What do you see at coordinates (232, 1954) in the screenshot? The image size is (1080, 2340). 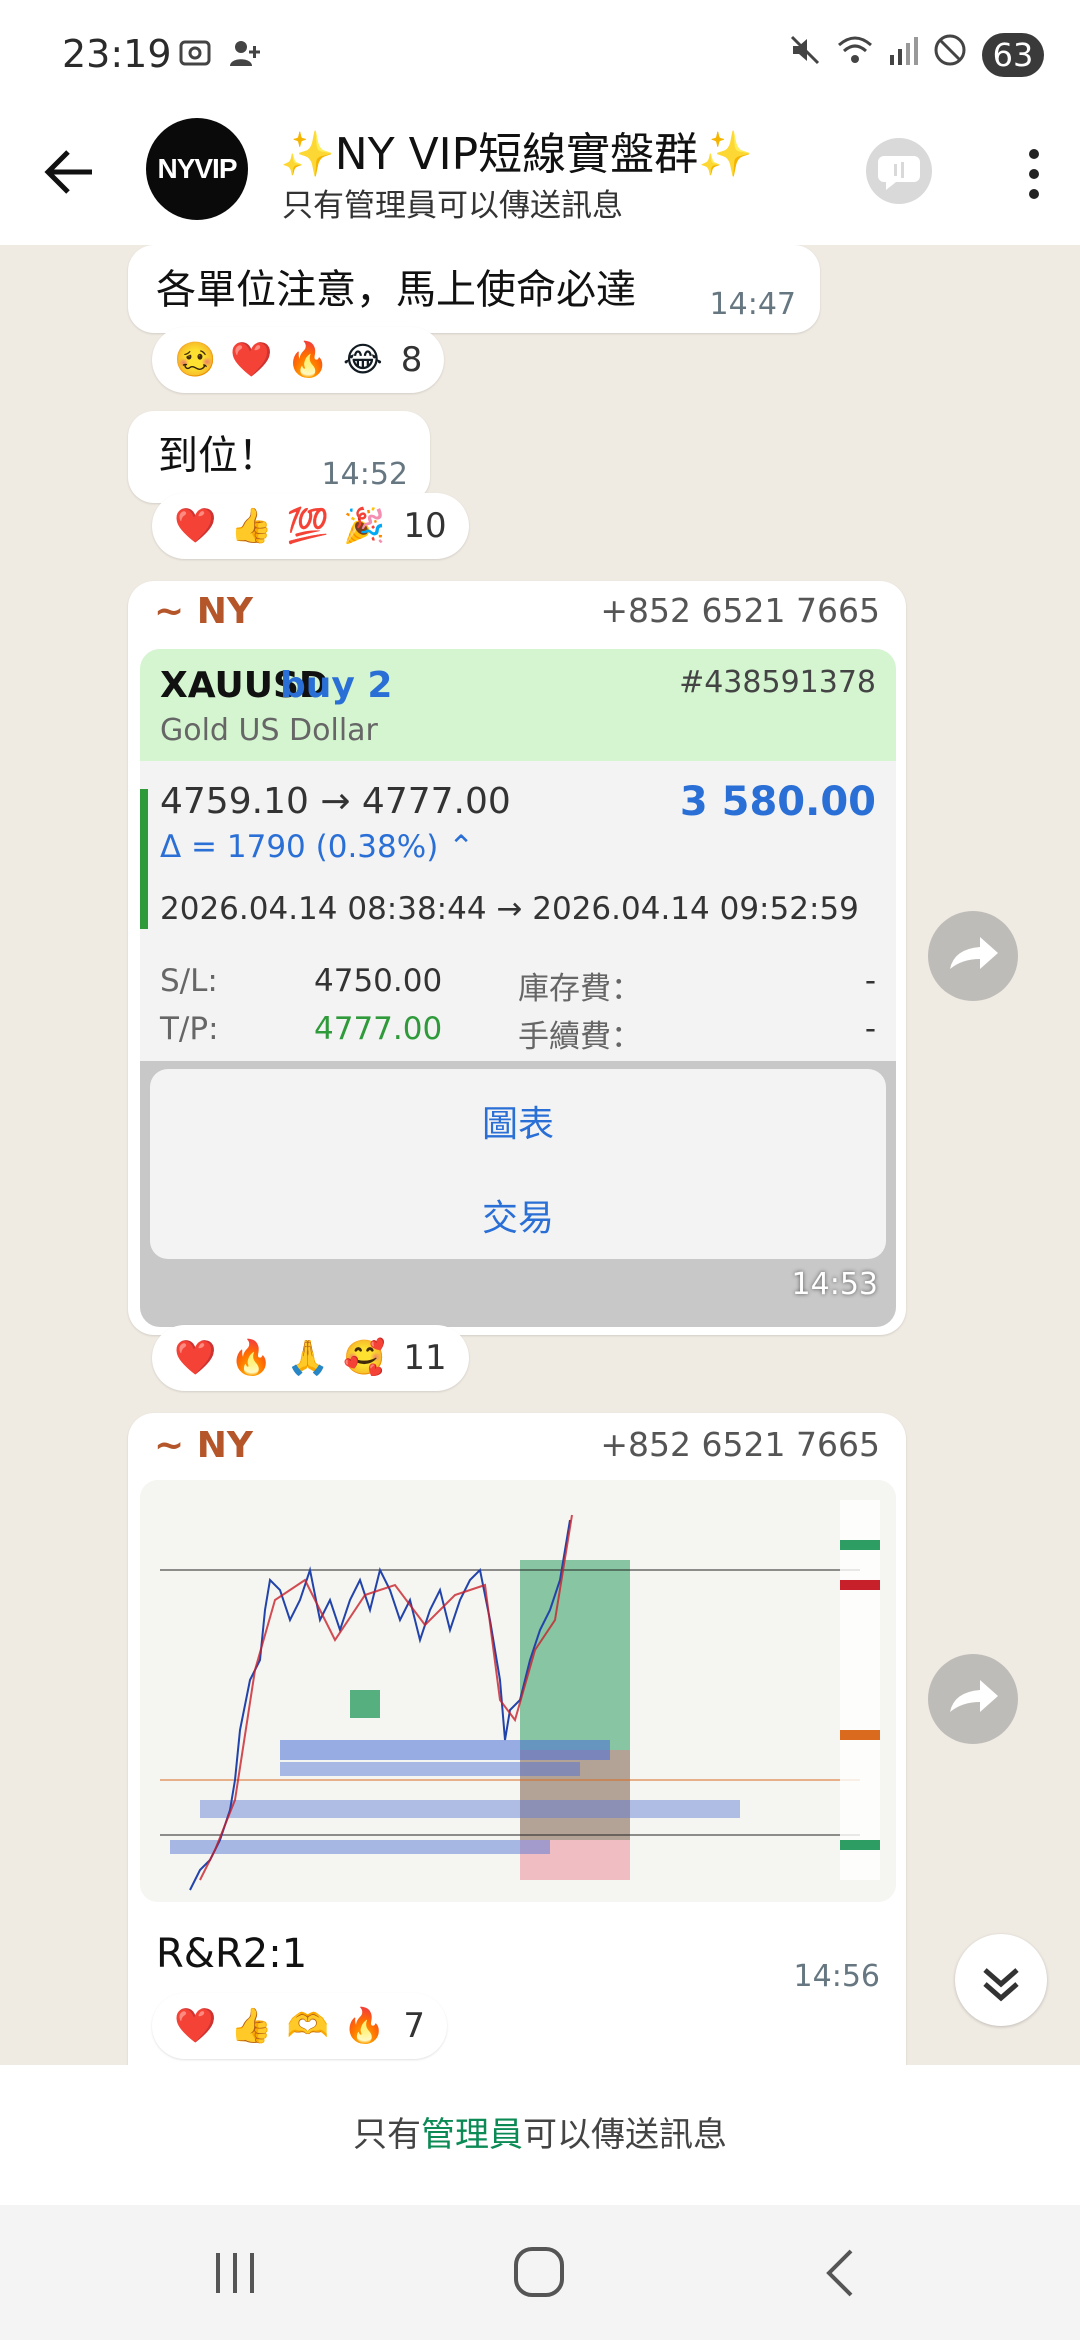 I see `message-text: R&R2:1` at bounding box center [232, 1954].